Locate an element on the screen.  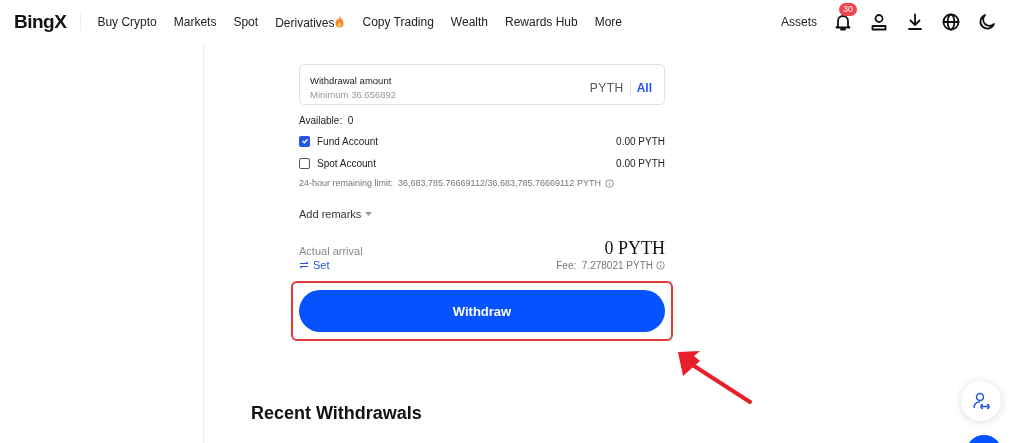
nav-link: Buy Crypto is located at coordinates (127, 22).